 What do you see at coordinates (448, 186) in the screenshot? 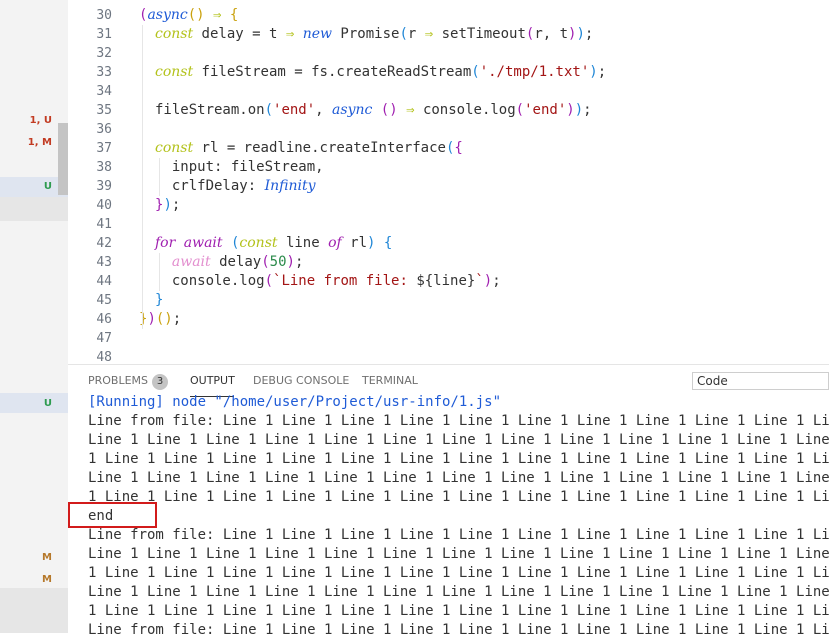
I see `code-line: 39 crlfDelay: Infinity` at bounding box center [448, 186].